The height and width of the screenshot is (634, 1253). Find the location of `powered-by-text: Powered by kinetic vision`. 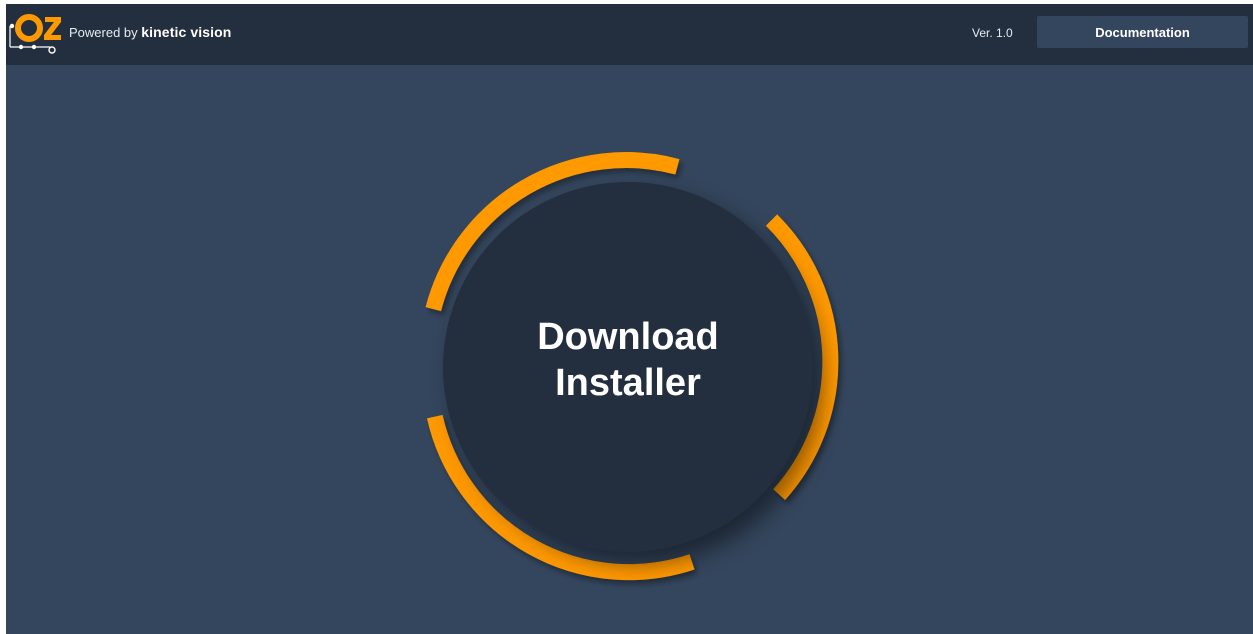

powered-by-text: Powered by kinetic vision is located at coordinates (150, 32).